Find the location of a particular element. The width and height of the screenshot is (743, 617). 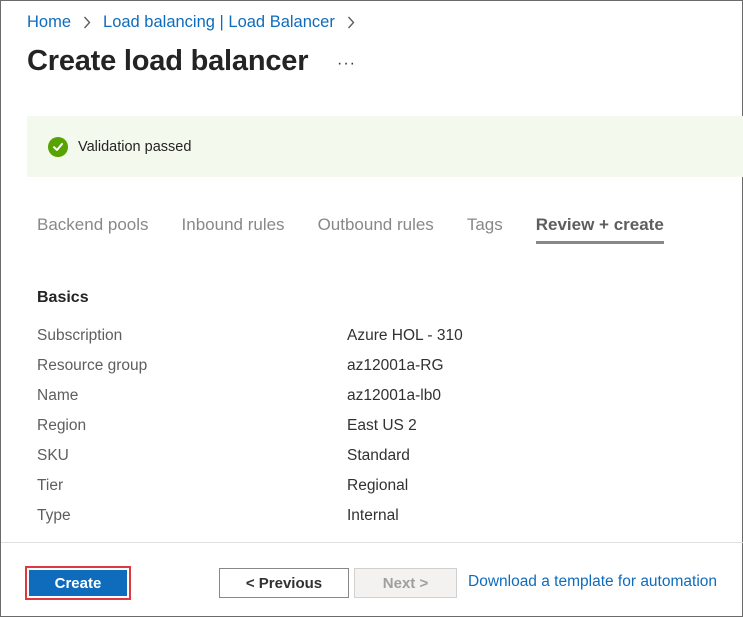

basics-section-title: Basics is located at coordinates (63, 297).